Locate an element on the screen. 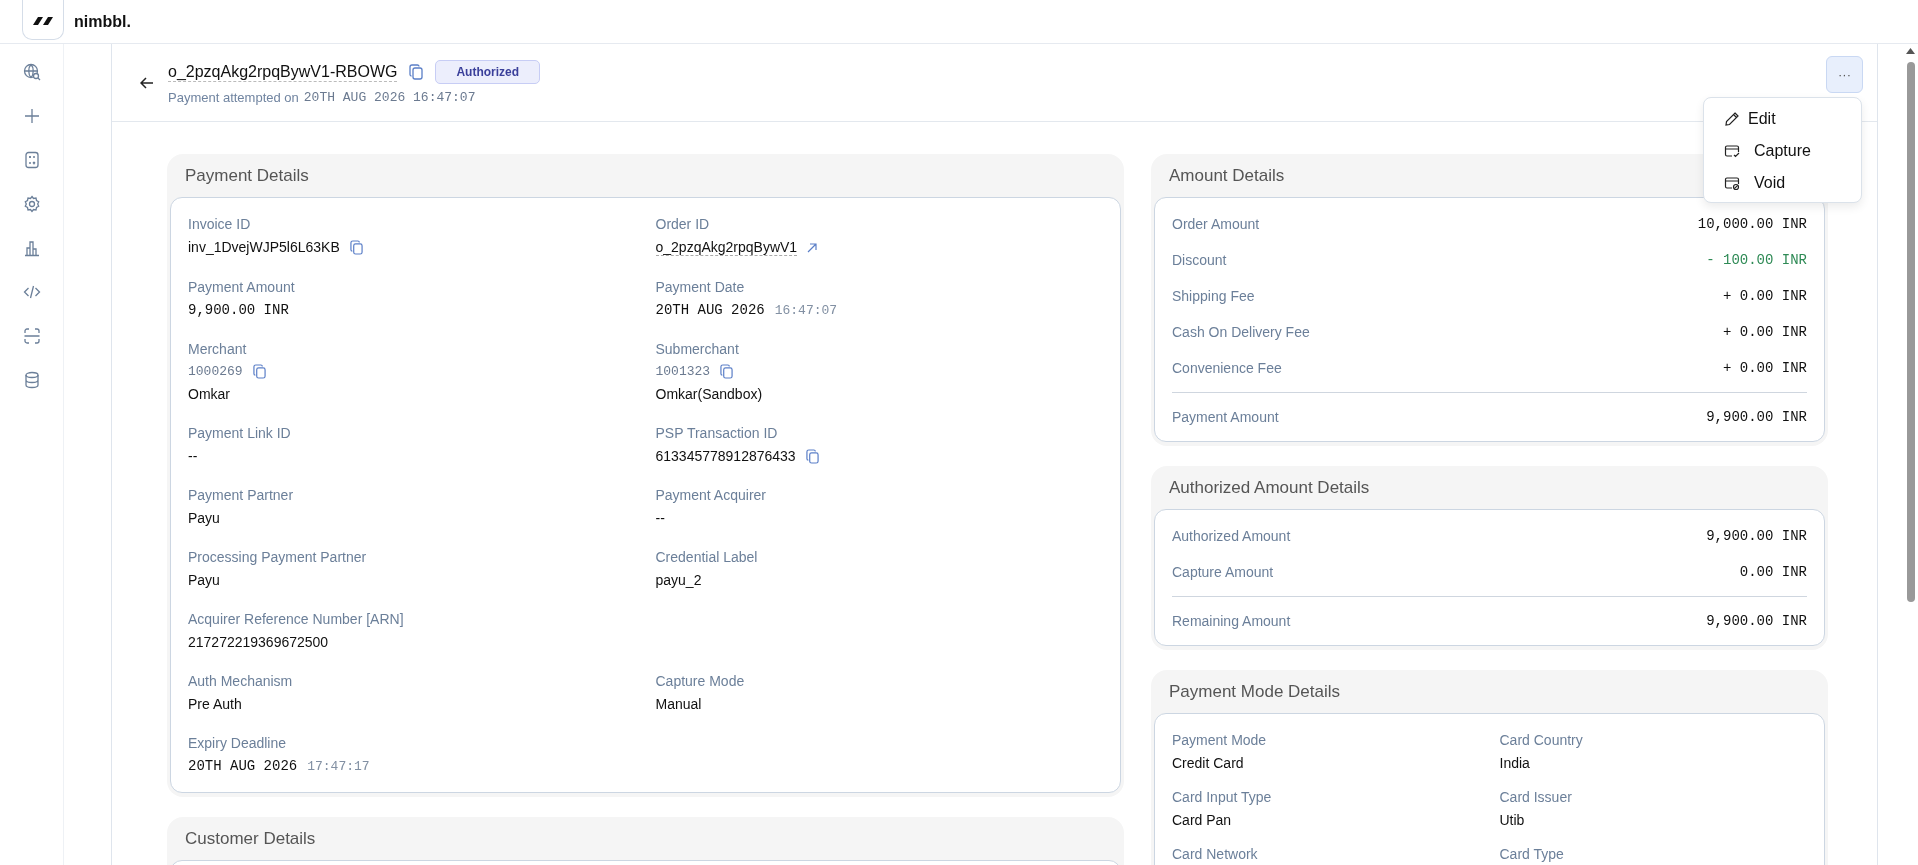 This screenshot has height=865, width=1918. field-label: Card Issuer is located at coordinates (1535, 797).